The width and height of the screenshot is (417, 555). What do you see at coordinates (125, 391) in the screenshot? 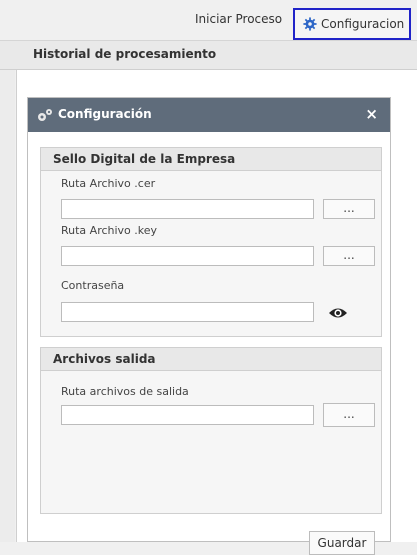
I see `output-path-label: Ruta archivos de salida` at bounding box center [125, 391].